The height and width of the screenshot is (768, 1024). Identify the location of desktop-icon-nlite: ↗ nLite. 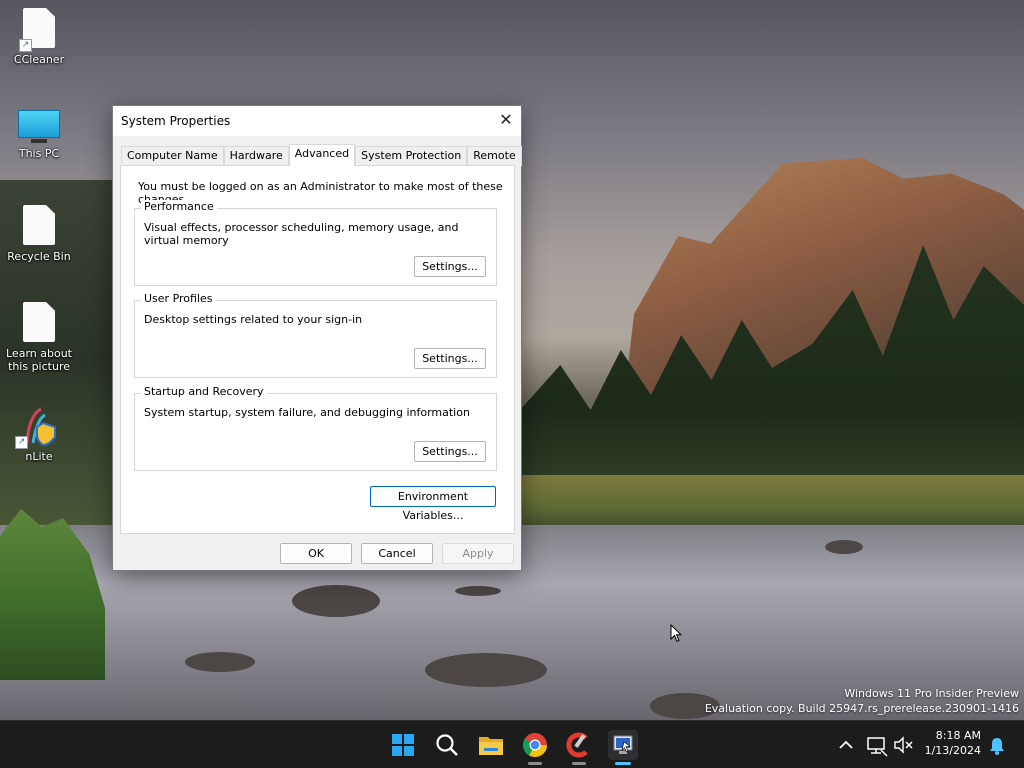
(39, 434).